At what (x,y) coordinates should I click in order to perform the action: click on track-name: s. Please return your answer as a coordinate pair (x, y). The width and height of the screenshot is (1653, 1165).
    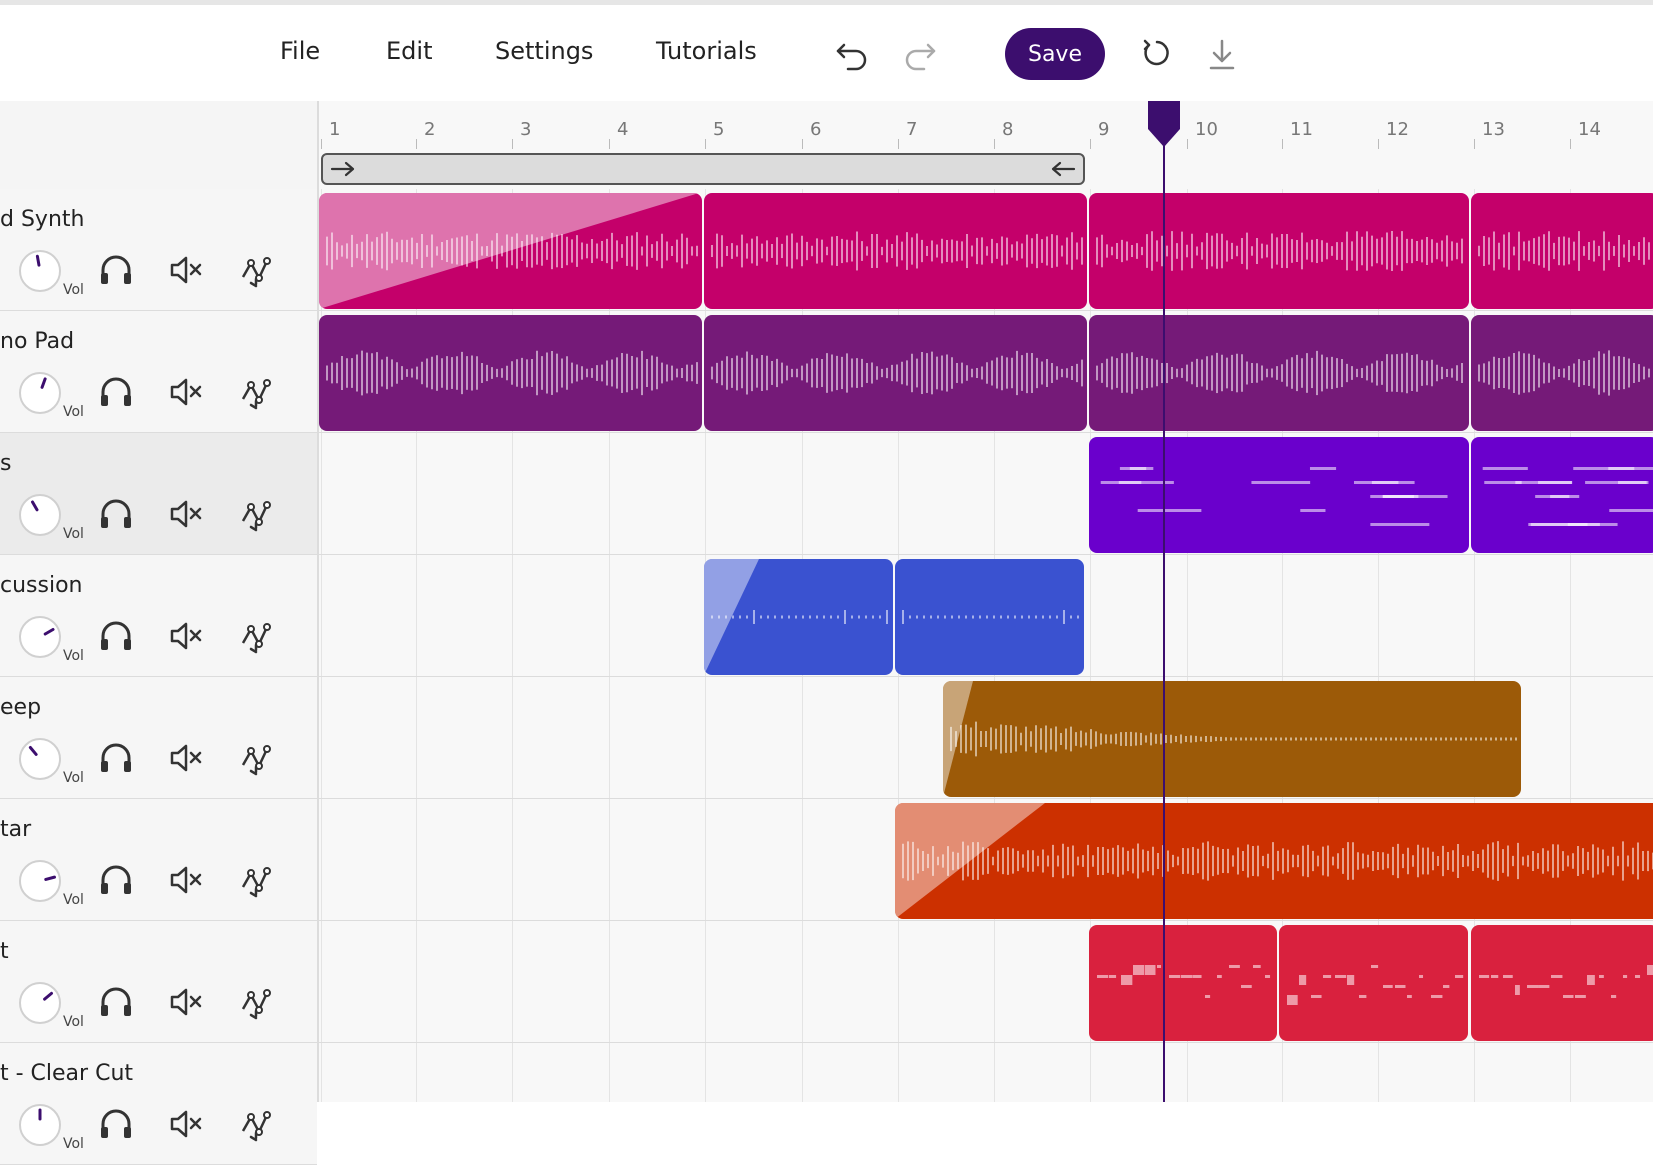
    Looking at the image, I should click on (5, 463).